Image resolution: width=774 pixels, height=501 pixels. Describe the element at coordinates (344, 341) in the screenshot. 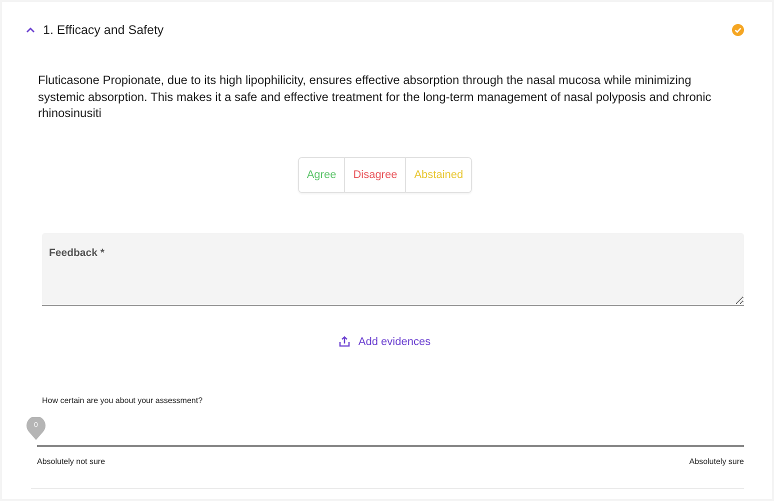

I see `upload-icon` at that location.